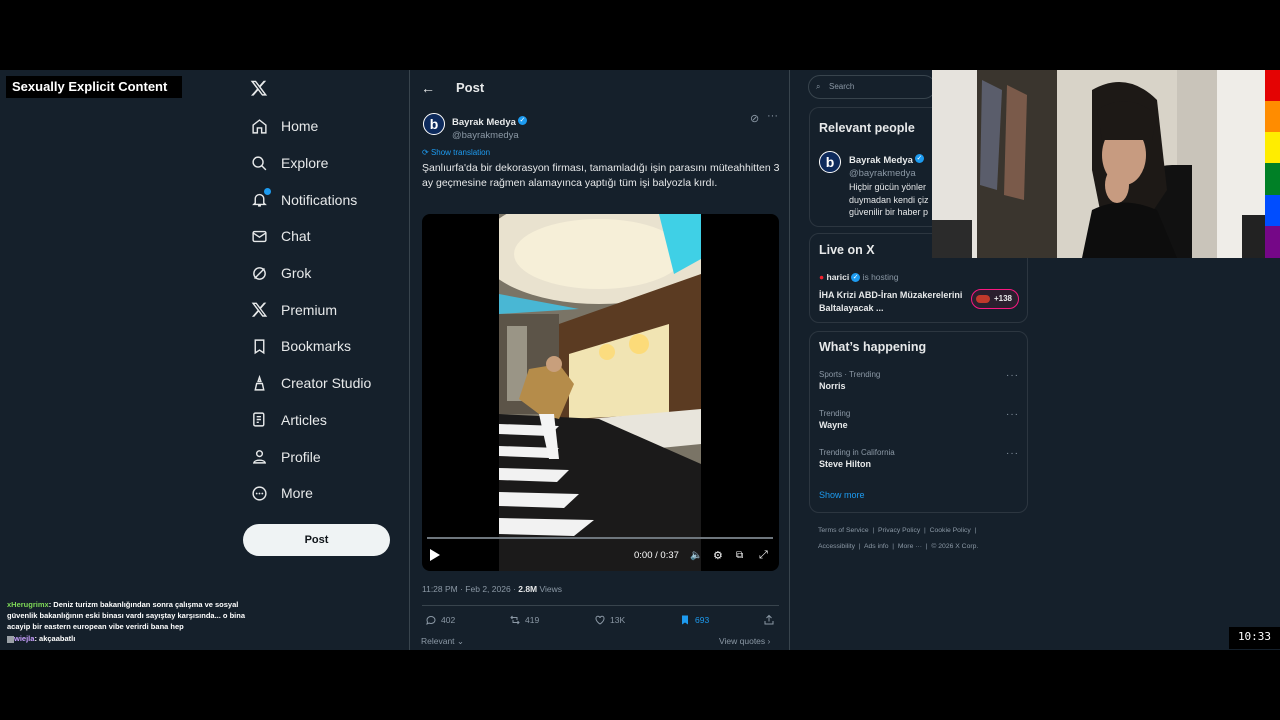 This screenshot has height=720, width=1280. I want to click on bookmark-button: 693, so click(694, 620).